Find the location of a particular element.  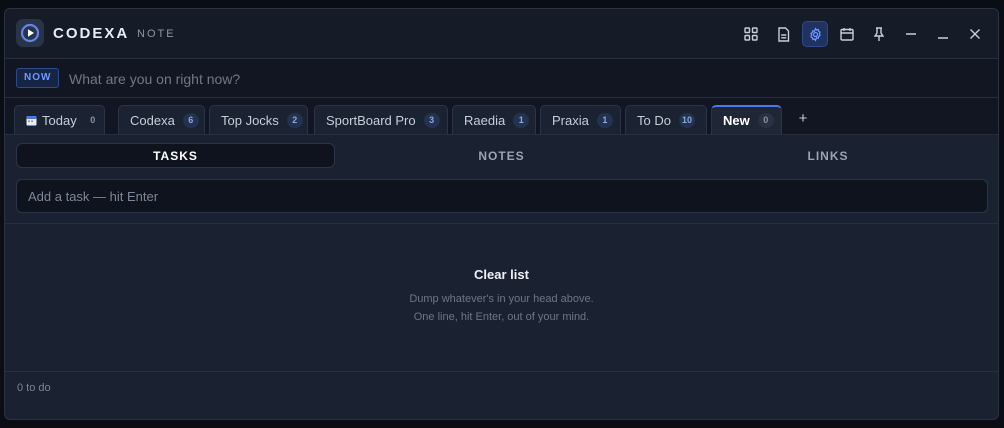

add-task-input is located at coordinates (502, 196).